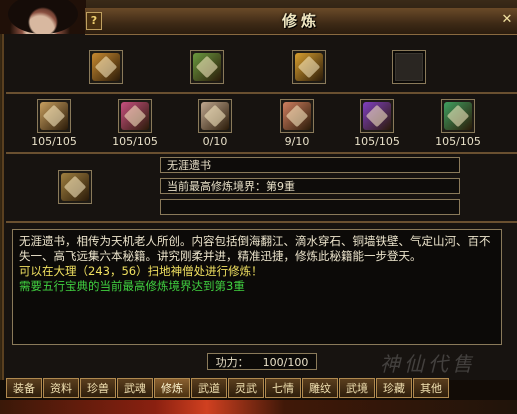 This screenshot has width=517, height=414. I want to click on extra-info, so click(310, 207).